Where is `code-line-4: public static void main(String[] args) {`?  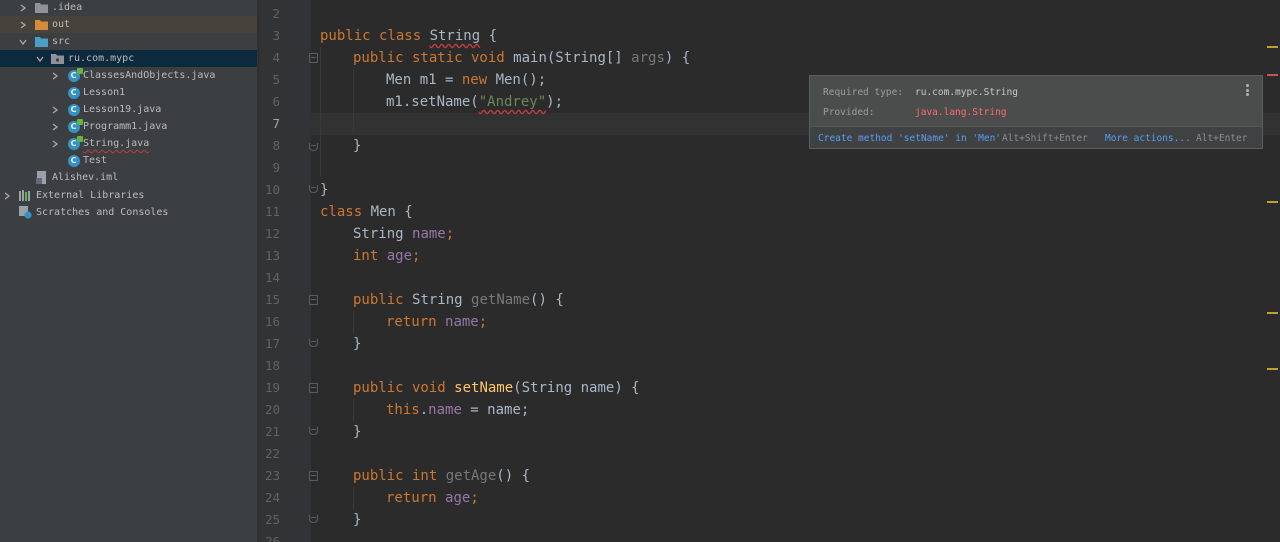
code-line-4: public static void main(String[] args) { is located at coordinates (521, 58).